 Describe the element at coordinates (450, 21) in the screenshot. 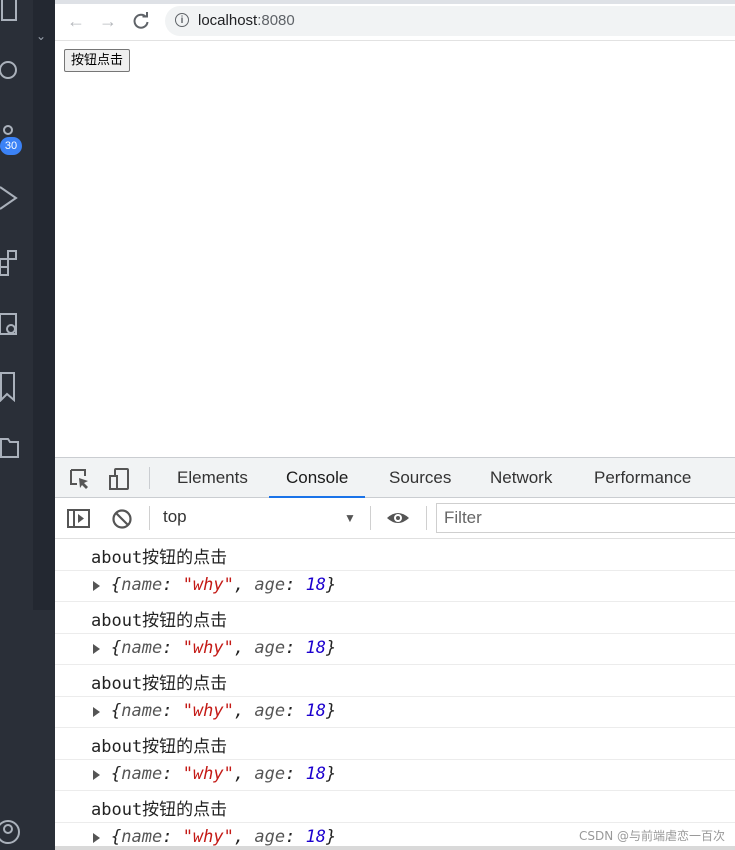

I see `address-bar: i localhost:8080` at that location.